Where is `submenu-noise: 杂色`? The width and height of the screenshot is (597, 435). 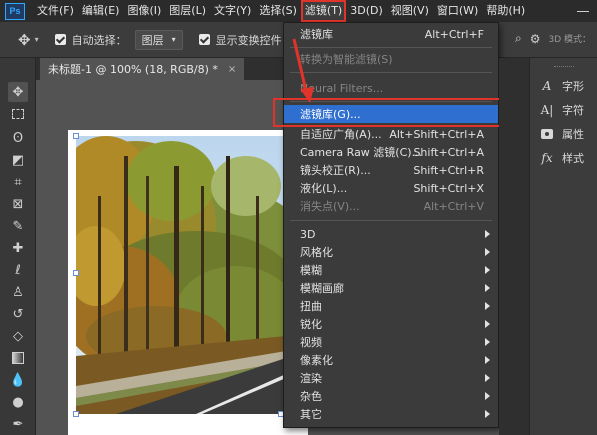 submenu-noise: 杂色 is located at coordinates (391, 396).